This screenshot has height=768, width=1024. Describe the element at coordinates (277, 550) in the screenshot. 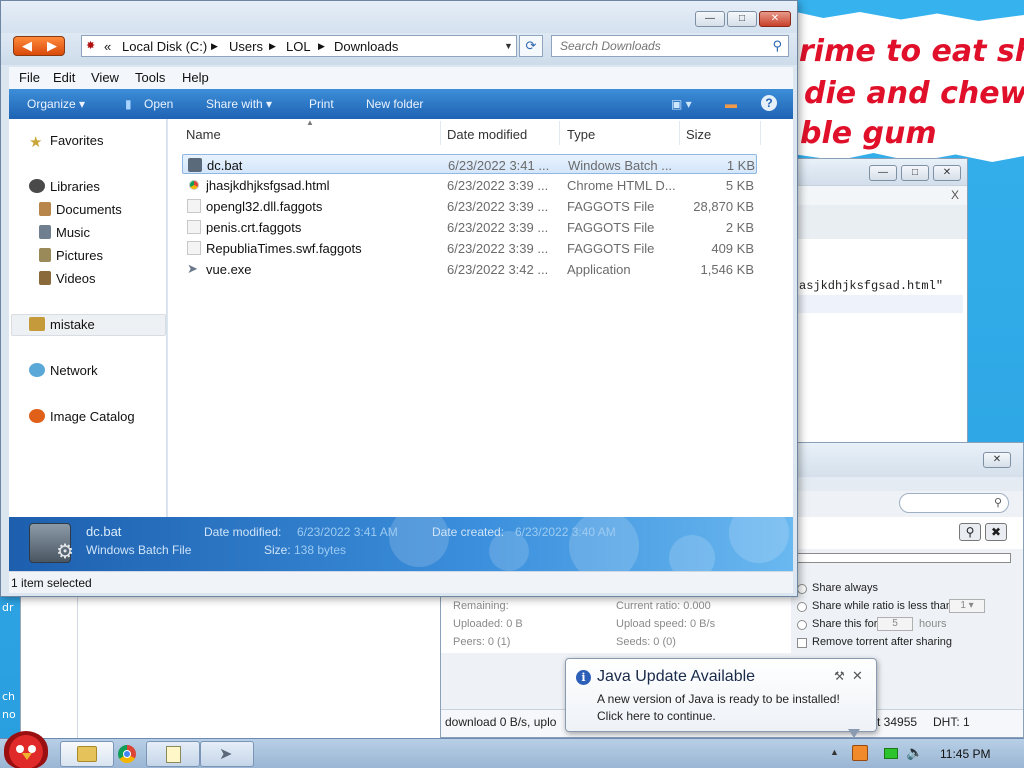

I see `details-size-label: Size:` at that location.